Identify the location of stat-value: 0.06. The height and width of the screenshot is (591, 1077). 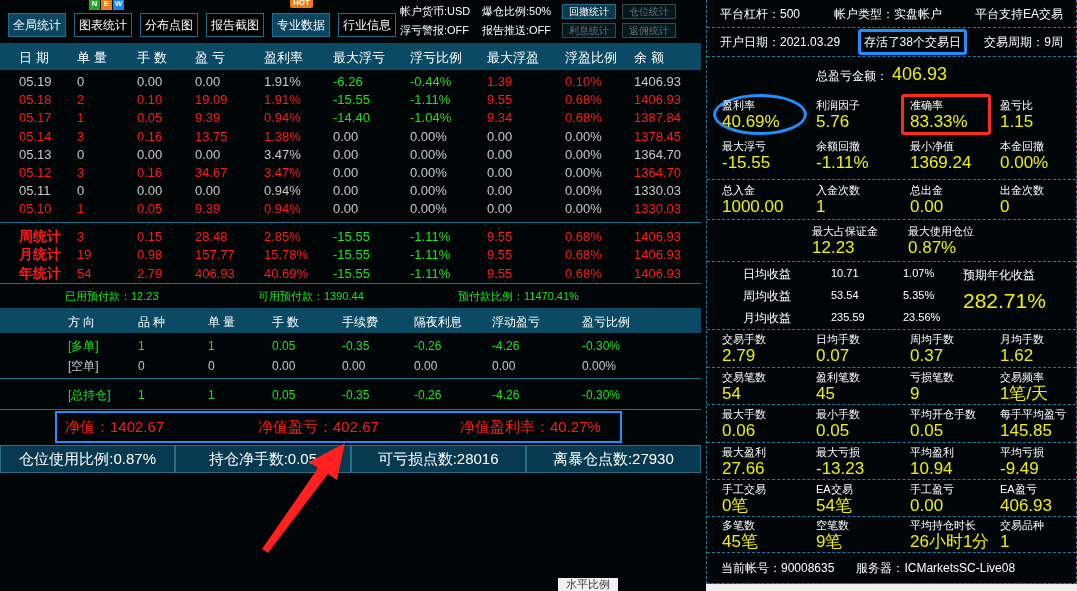
(739, 431).